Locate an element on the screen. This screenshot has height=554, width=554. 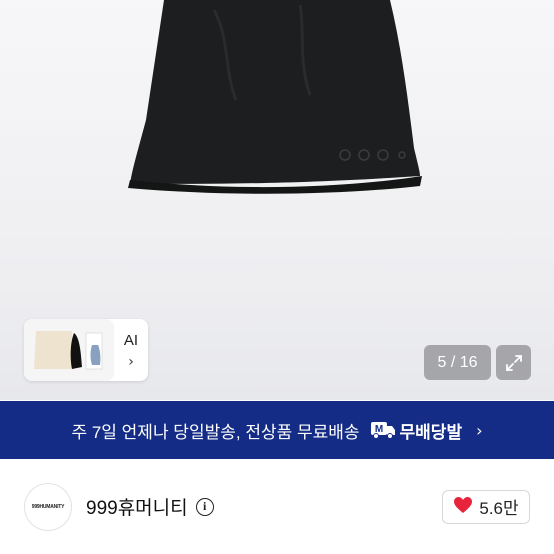
like-button: 5.6만 is located at coordinates (486, 506).